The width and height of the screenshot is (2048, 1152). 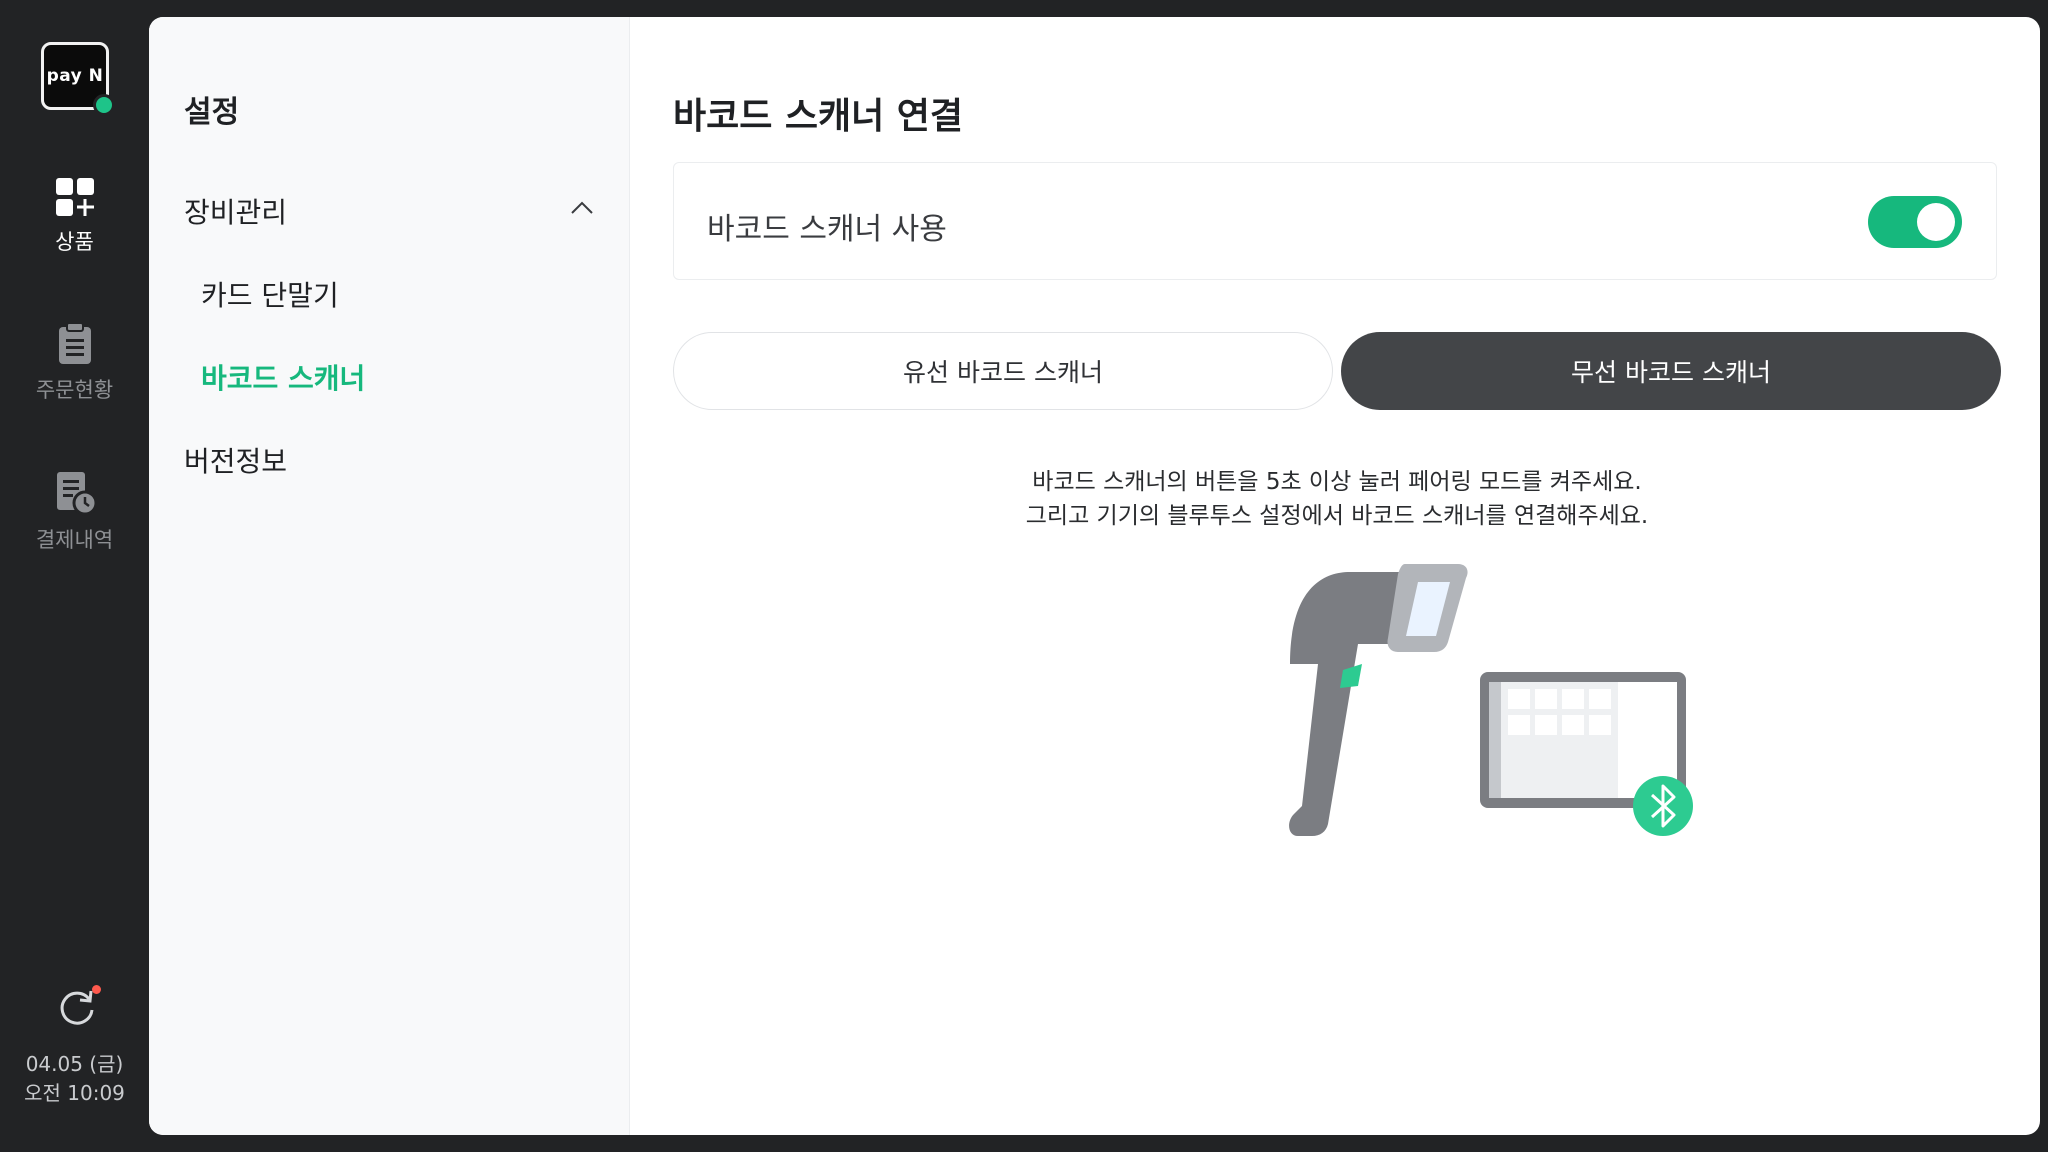 I want to click on rail-item-payments: 결제내역, so click(x=74, y=512).